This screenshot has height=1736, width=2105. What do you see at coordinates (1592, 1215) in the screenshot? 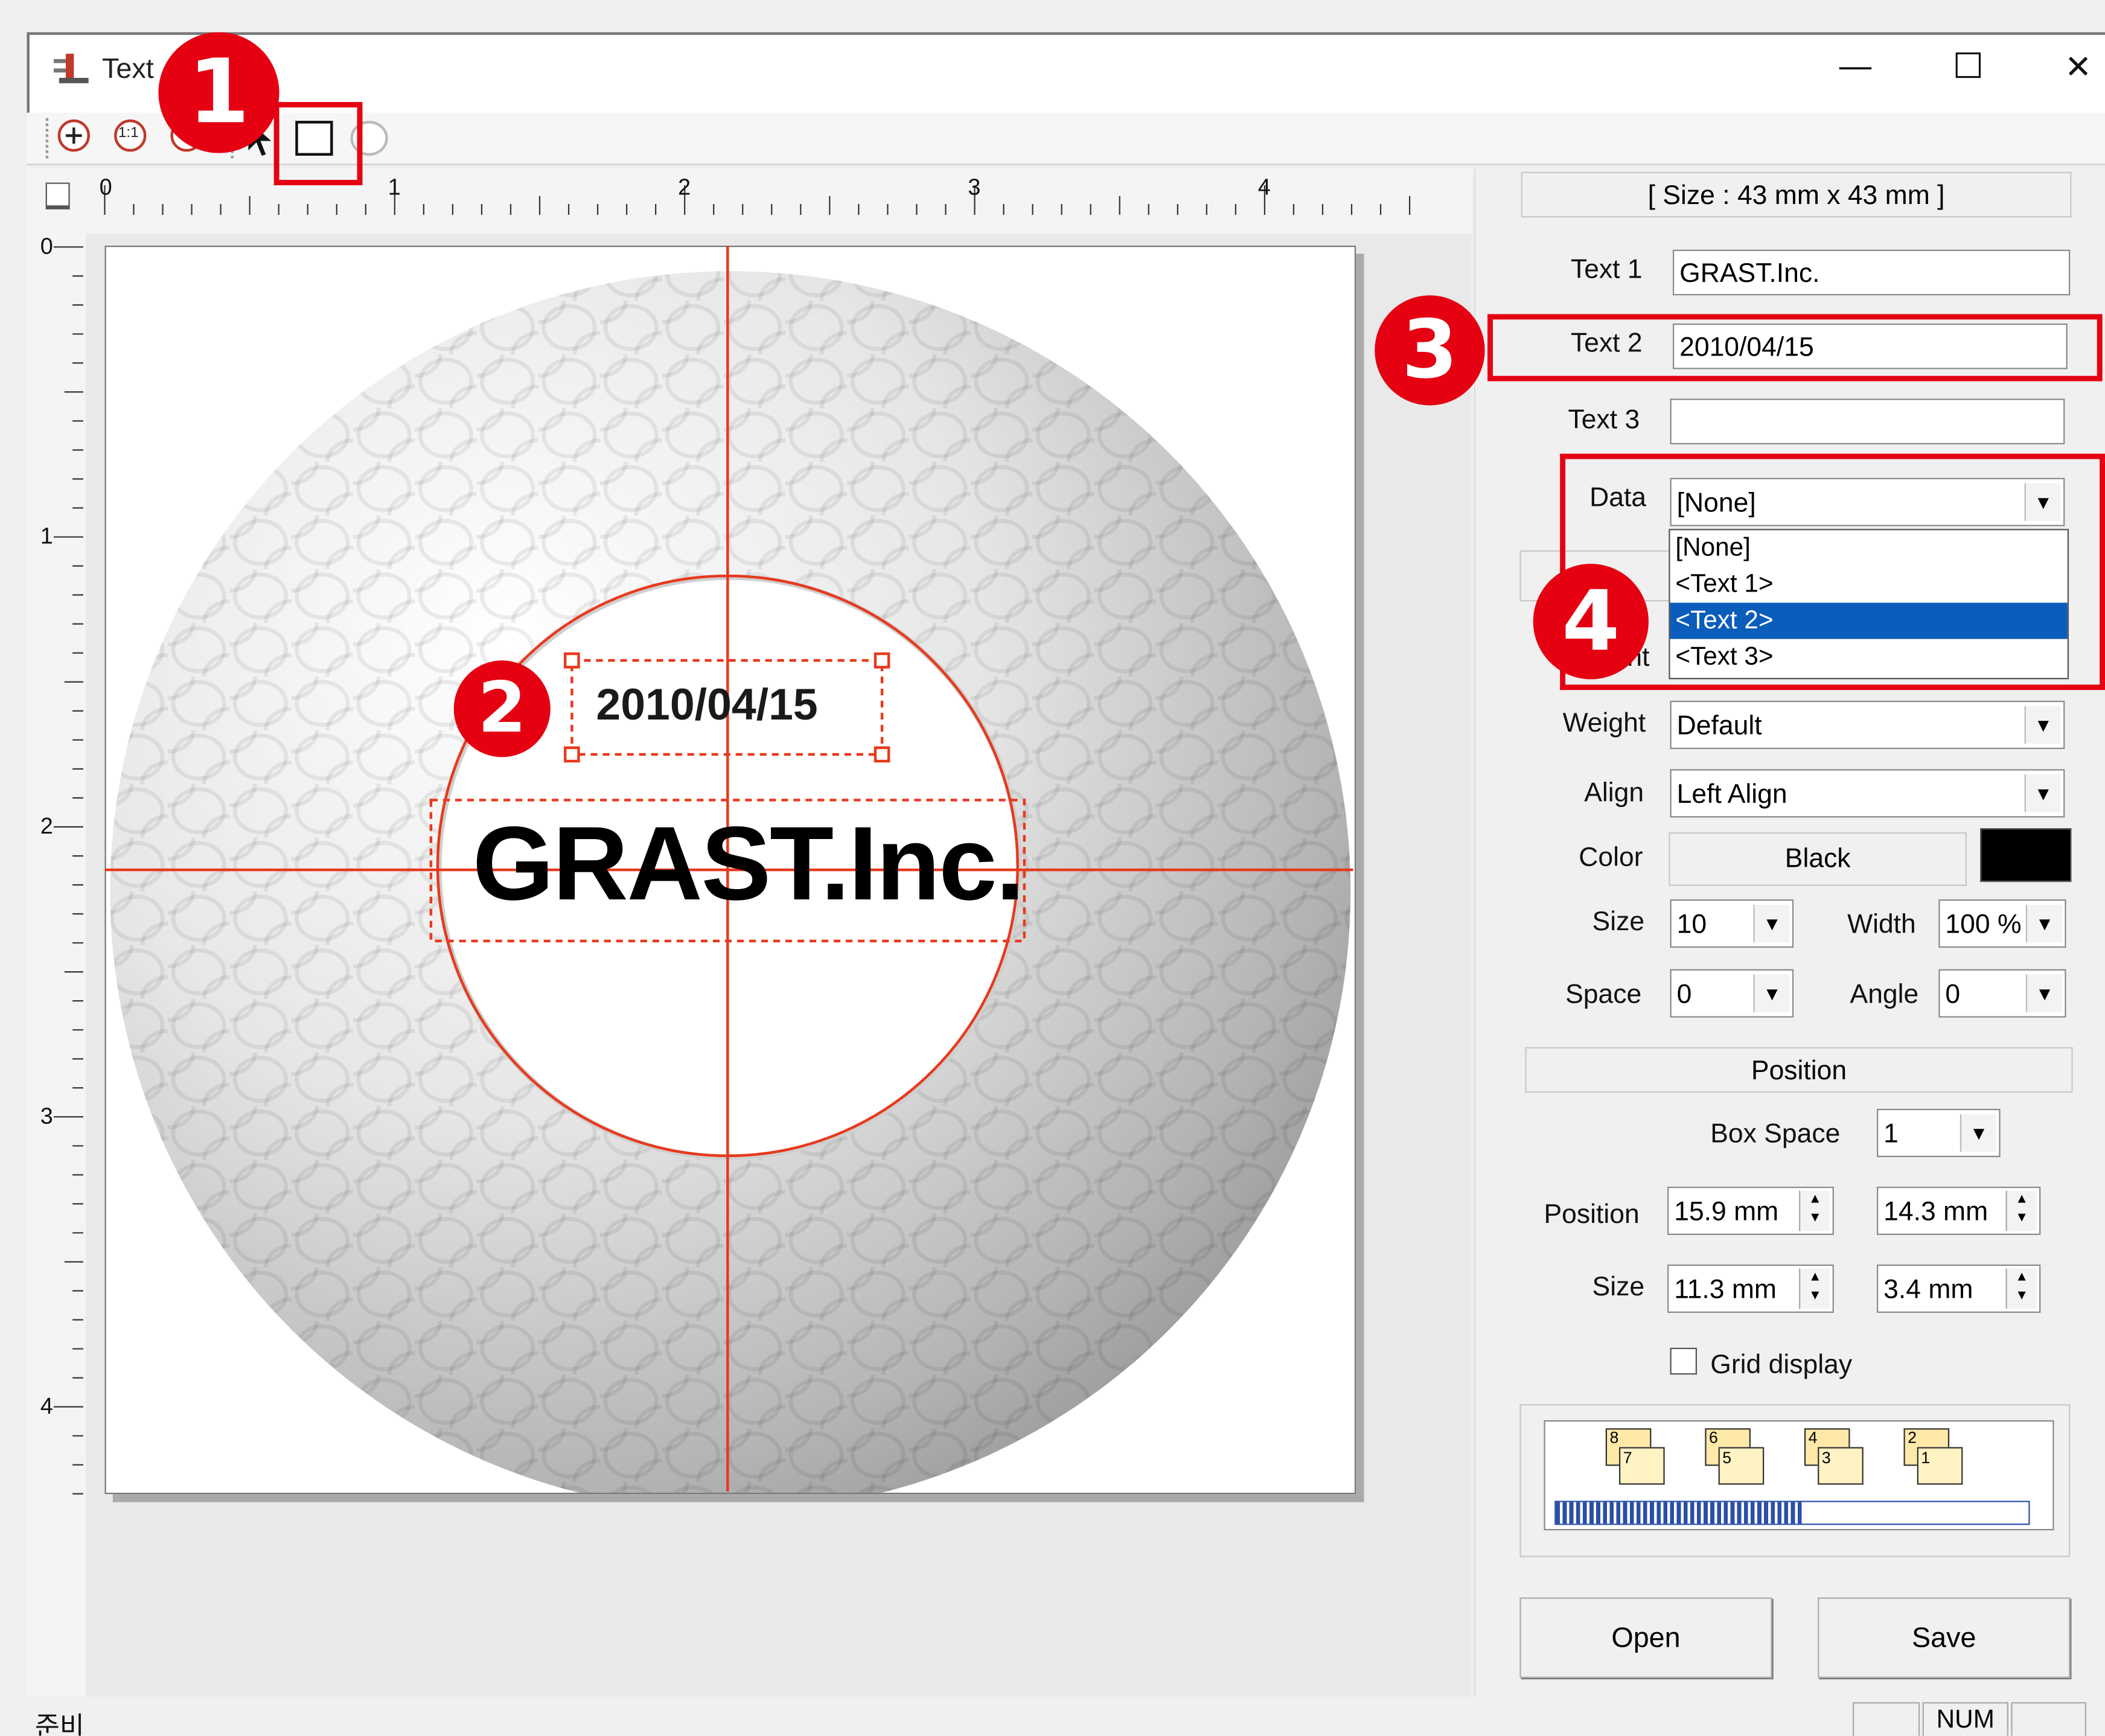
I see `position-label: Position` at bounding box center [1592, 1215].